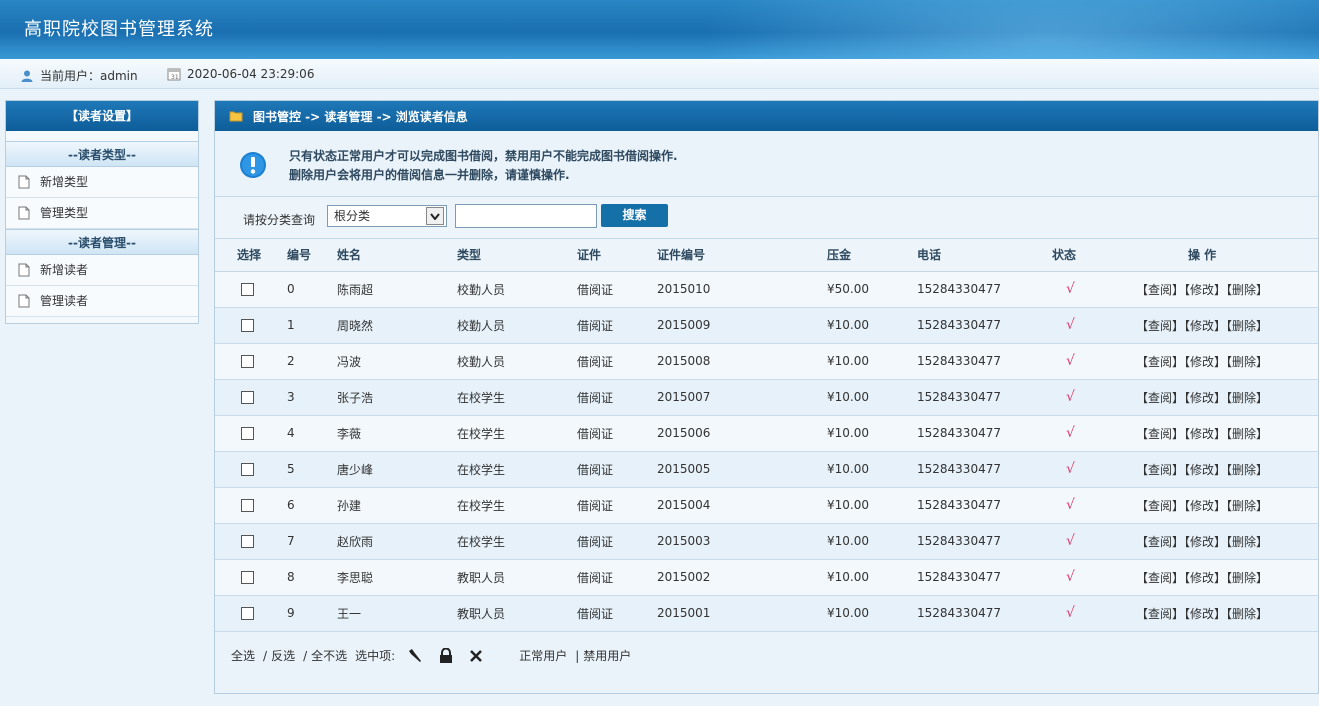 The image size is (1319, 706). Describe the element at coordinates (397, 289) in the screenshot. I see `cell-name: 陈雨超` at that location.